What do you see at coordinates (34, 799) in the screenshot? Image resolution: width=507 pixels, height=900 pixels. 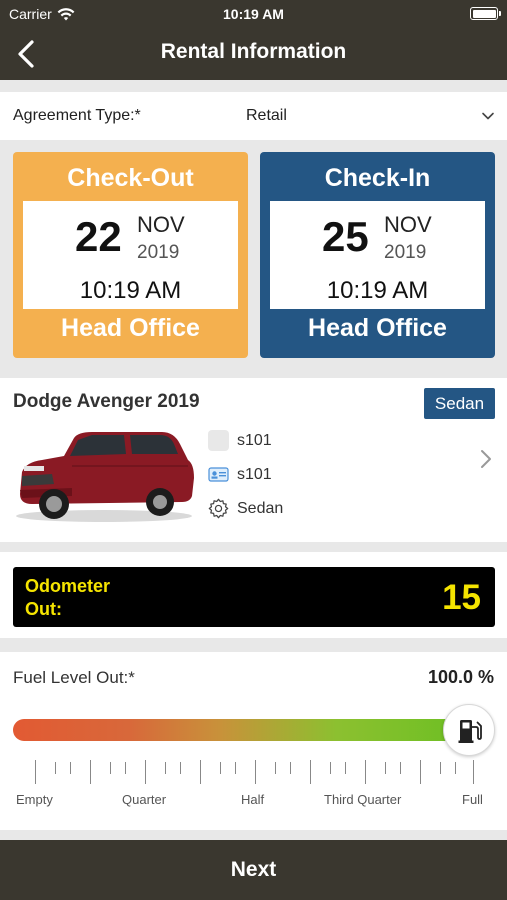 I see `fuel-scale-label: Empty` at bounding box center [34, 799].